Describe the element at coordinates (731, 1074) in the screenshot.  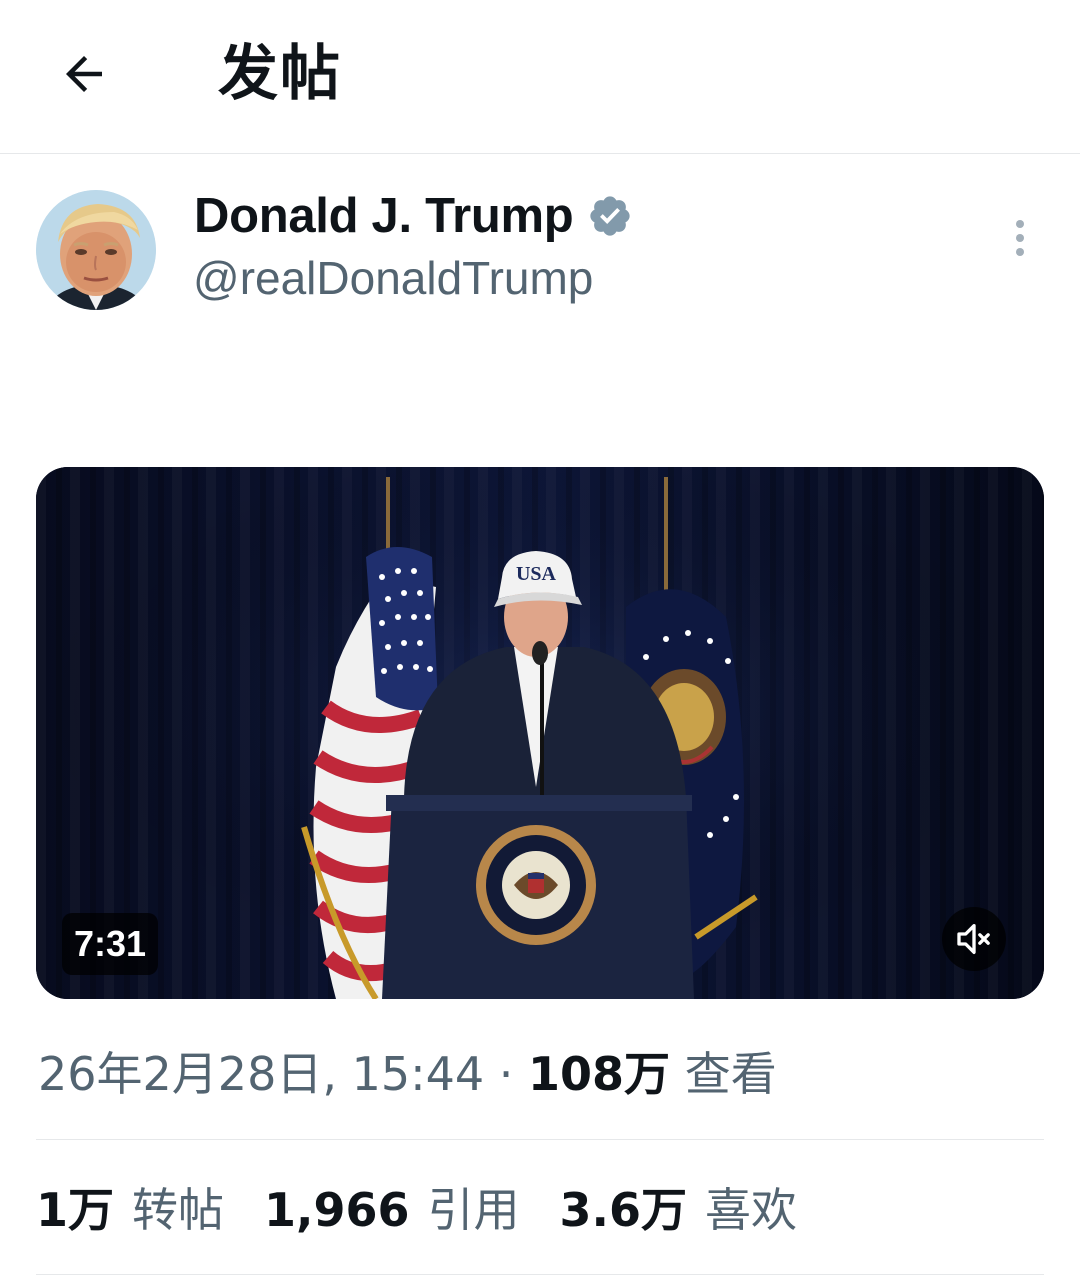
I see `views-label: 查看` at that location.